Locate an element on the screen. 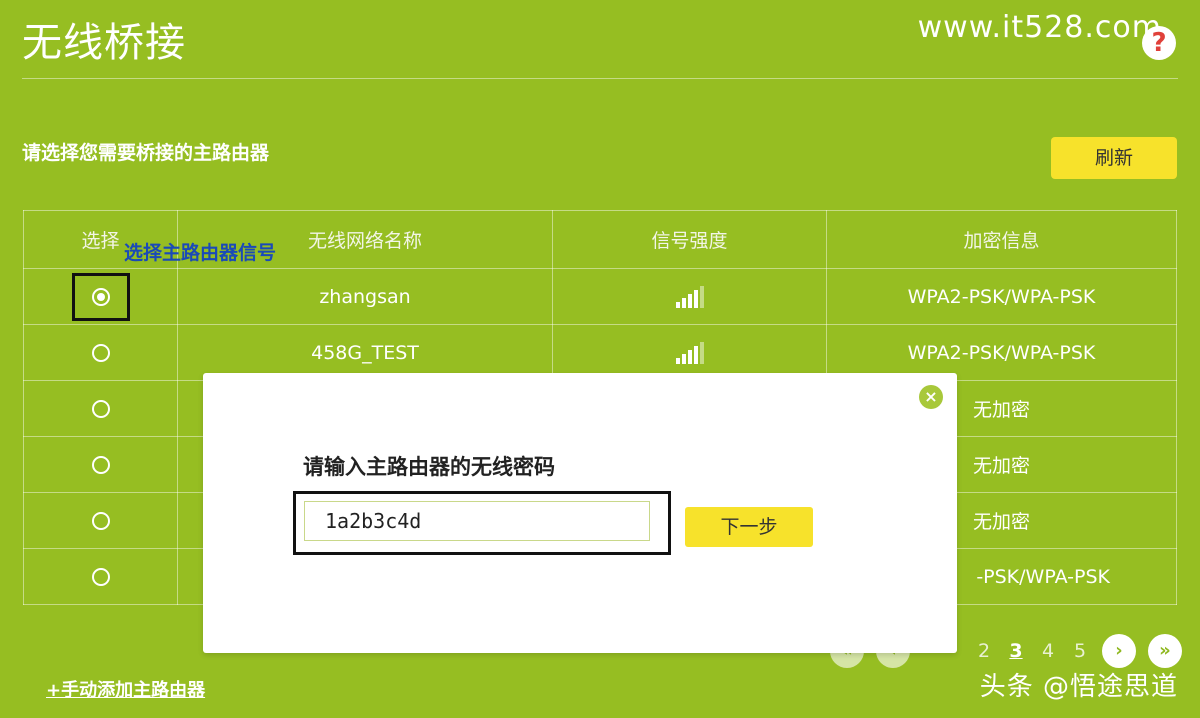  page-number: 4 is located at coordinates (1048, 651).